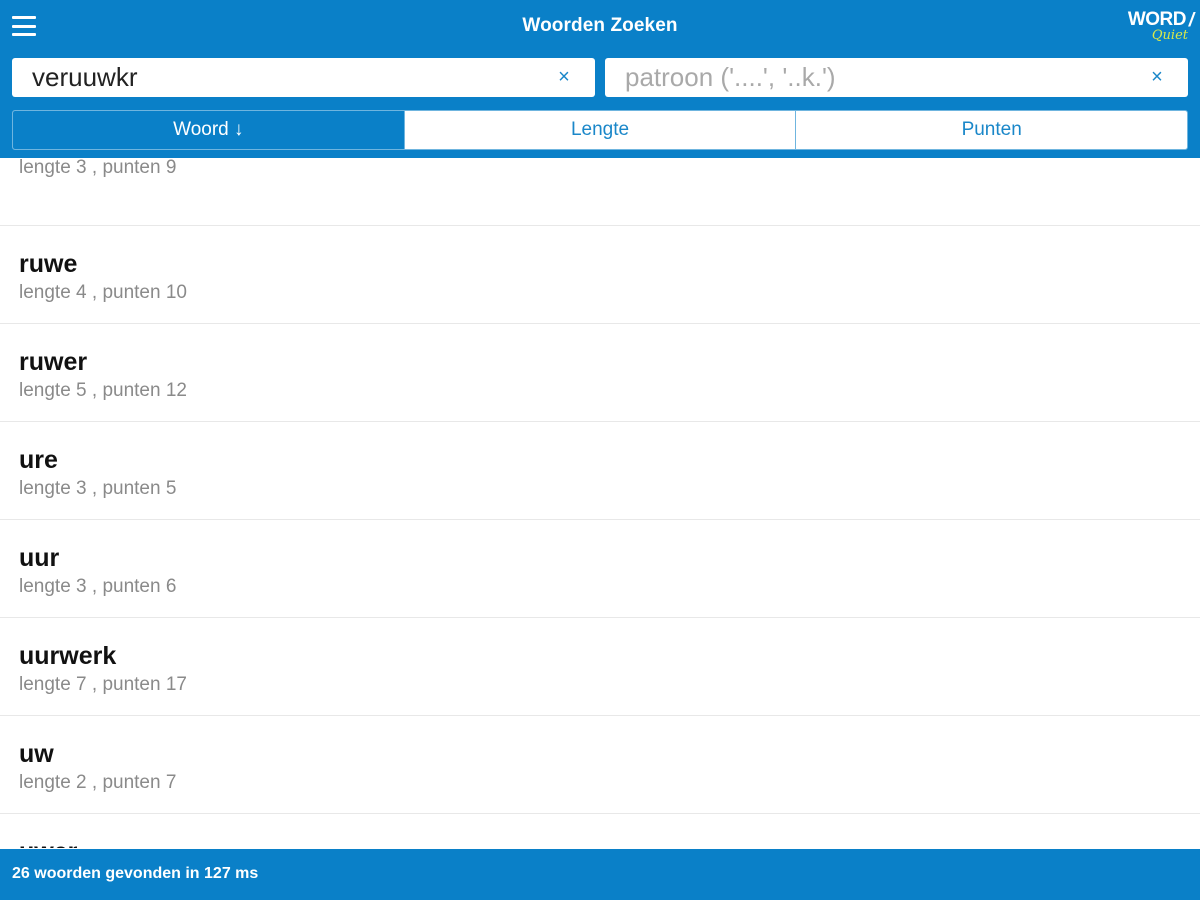  I want to click on result-word: ruwe, so click(48, 264).